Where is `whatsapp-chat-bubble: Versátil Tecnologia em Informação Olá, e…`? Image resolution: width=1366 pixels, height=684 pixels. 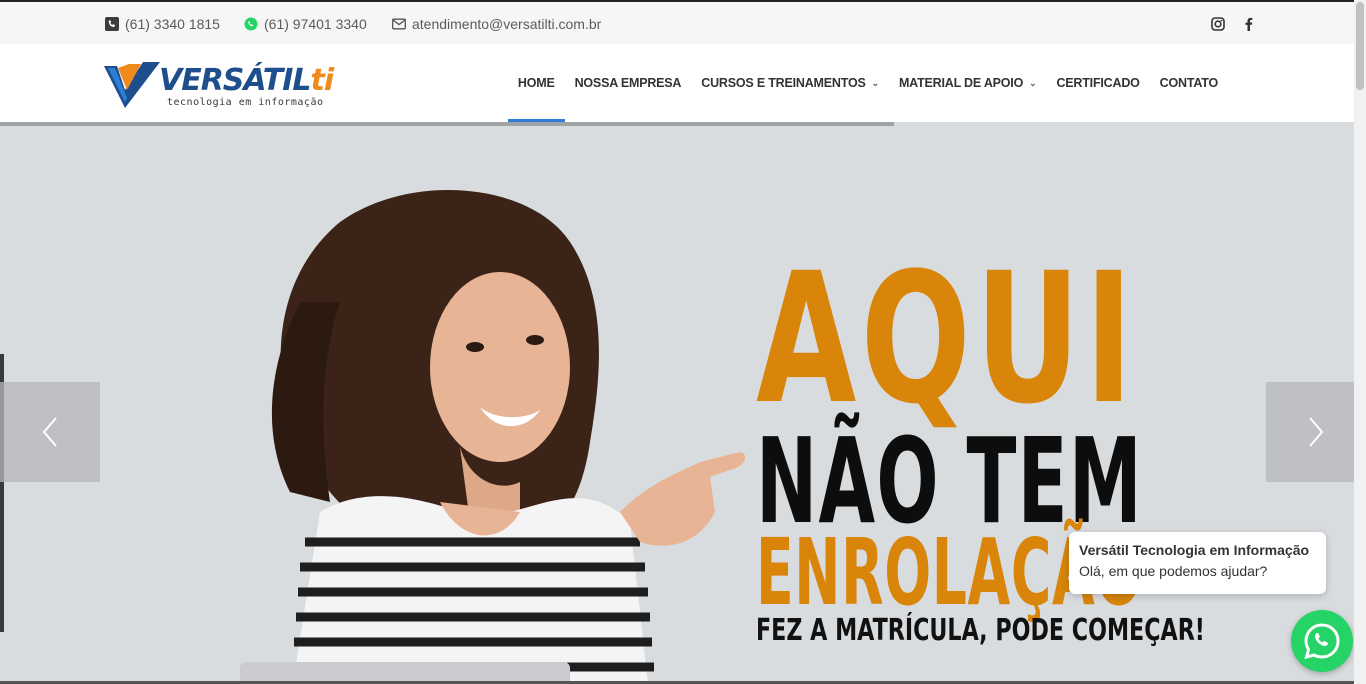 whatsapp-chat-bubble: Versátil Tecnologia em Informação Olá, e… is located at coordinates (1197, 563).